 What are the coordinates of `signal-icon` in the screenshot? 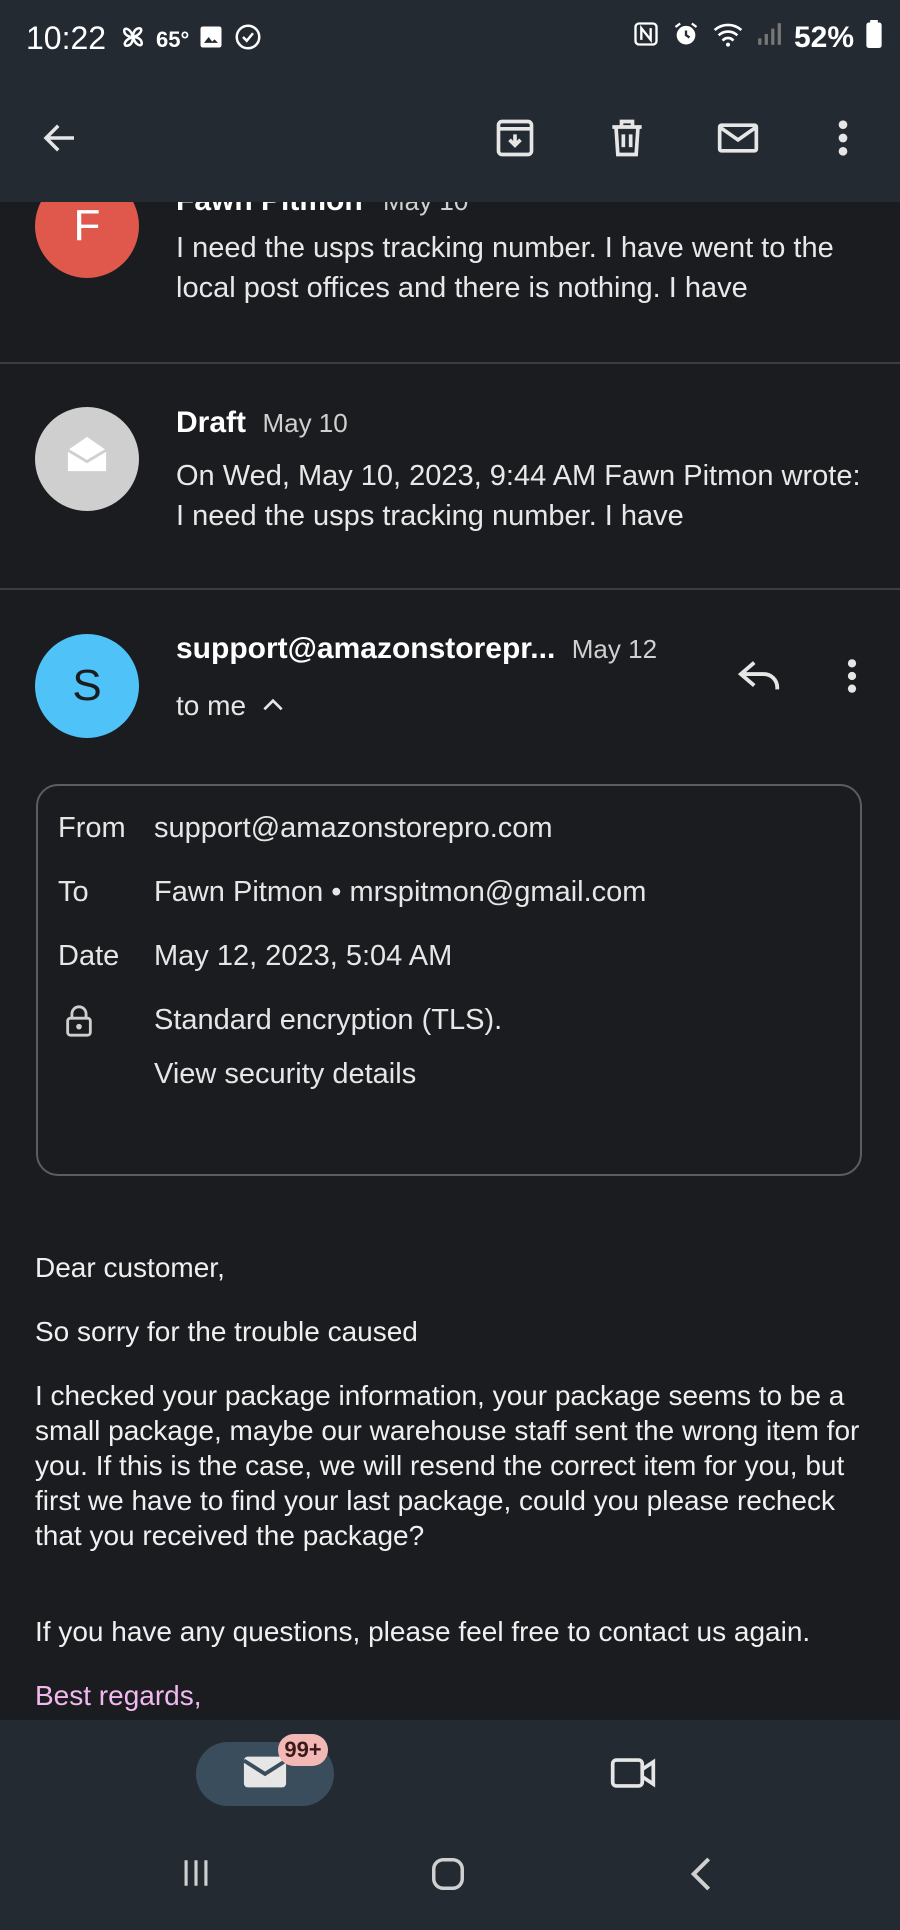 It's located at (769, 38).